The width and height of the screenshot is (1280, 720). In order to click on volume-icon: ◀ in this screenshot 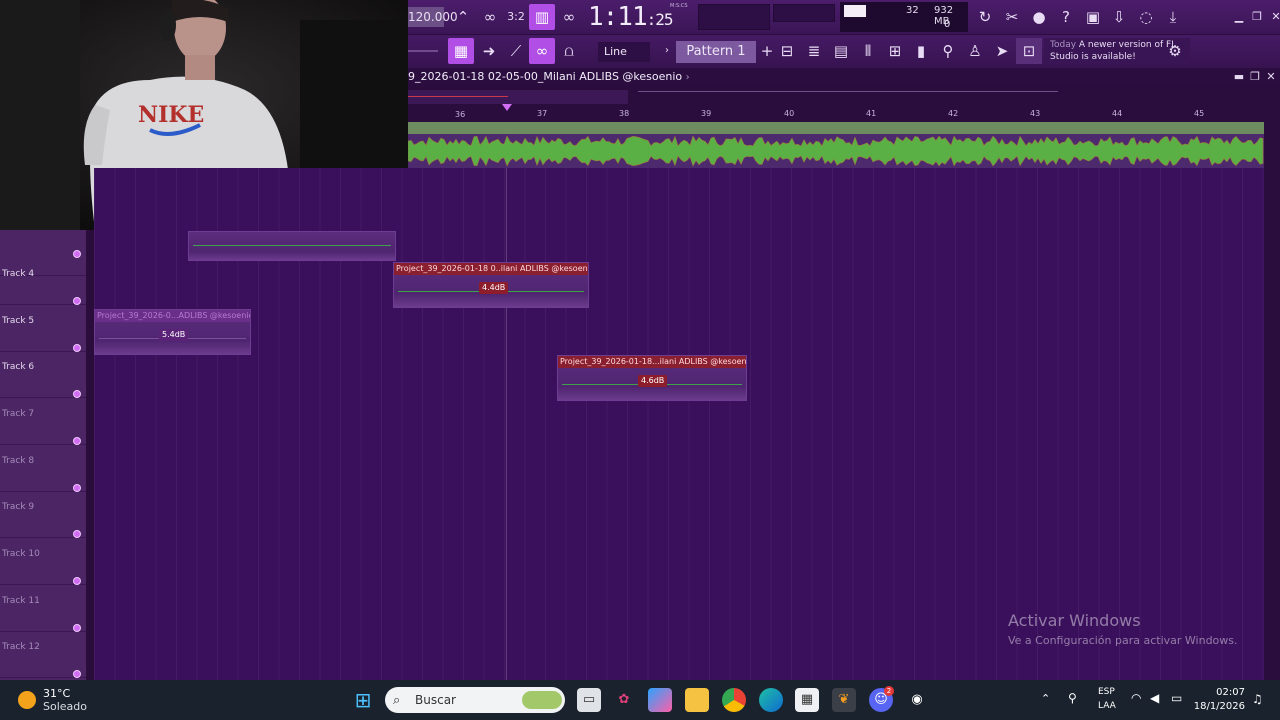, I will do `click(1154, 698)`.